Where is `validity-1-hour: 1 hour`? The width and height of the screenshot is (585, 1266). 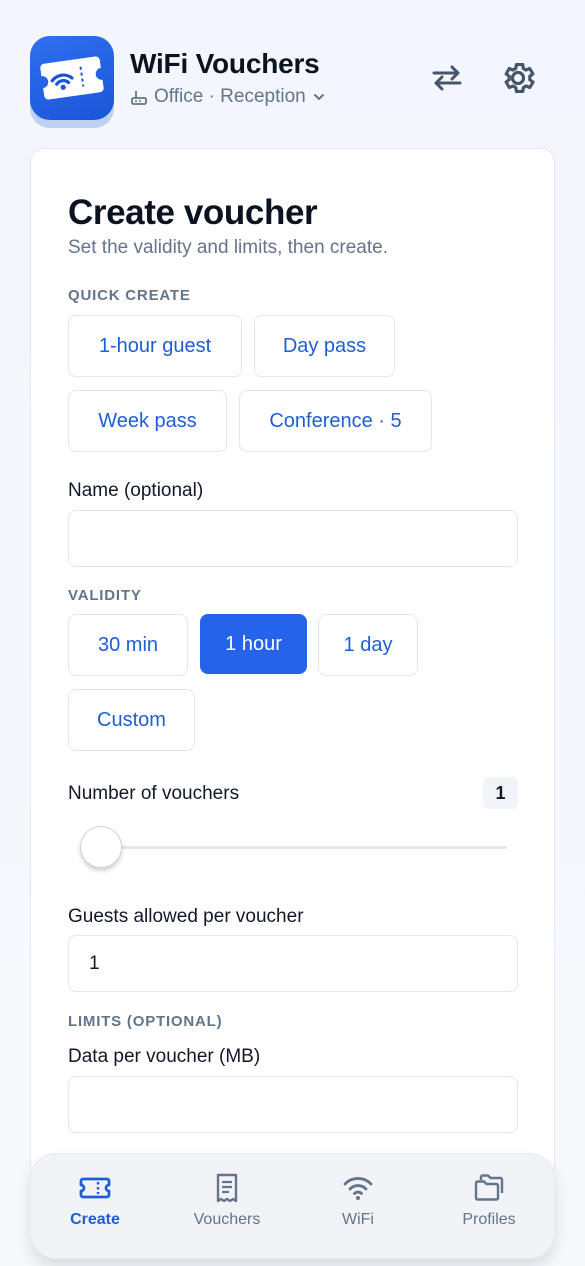
validity-1-hour: 1 hour is located at coordinates (253, 644).